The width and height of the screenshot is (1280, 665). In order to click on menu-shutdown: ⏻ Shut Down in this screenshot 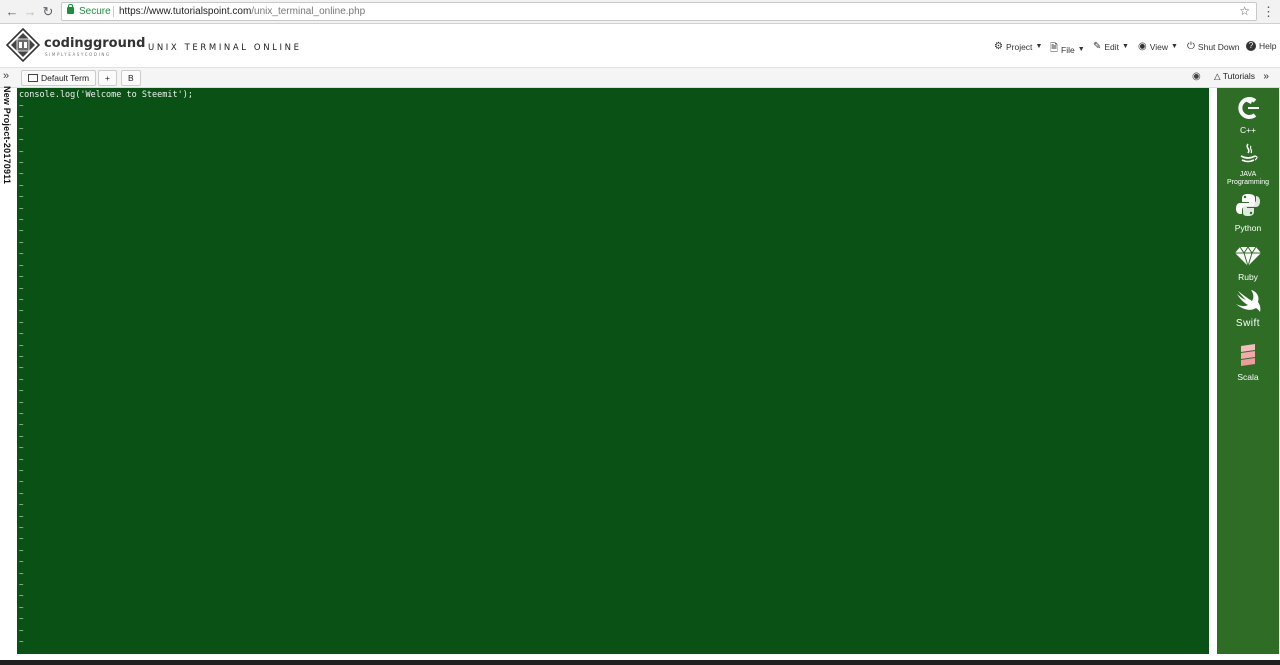, I will do `click(1213, 46)`.